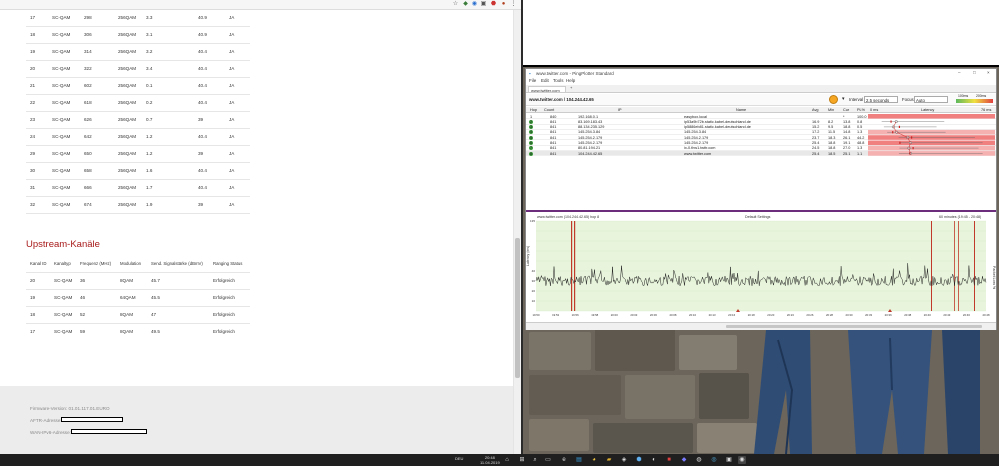  Describe the element at coordinates (669, 460) in the screenshot. I see `app-icon-3: ■` at that location.